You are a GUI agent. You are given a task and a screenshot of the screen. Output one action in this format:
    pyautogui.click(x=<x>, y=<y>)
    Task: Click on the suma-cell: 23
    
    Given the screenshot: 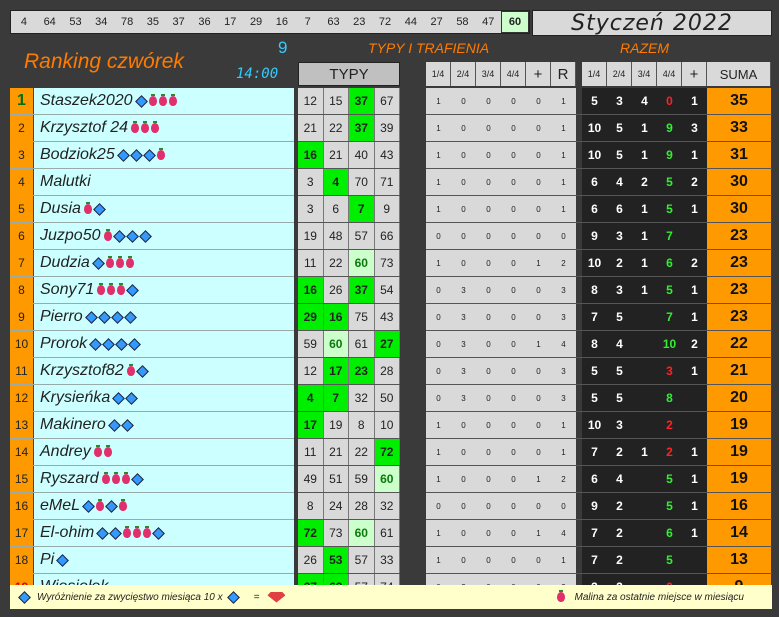 What is the action you would take?
    pyautogui.click(x=739, y=236)
    